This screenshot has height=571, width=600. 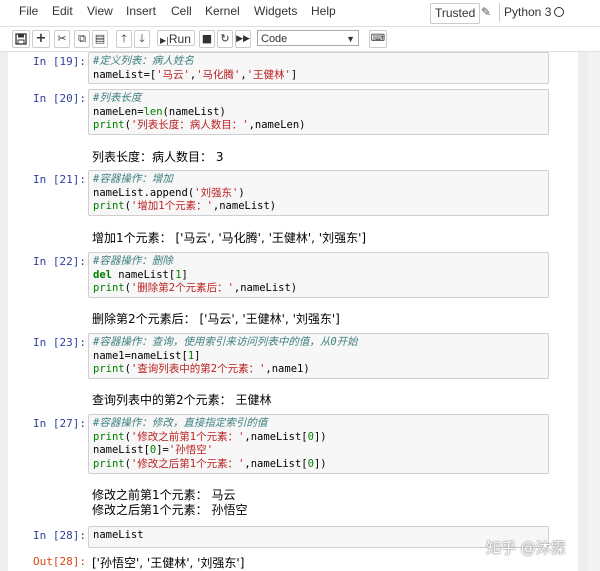 What do you see at coordinates (153, 111) in the screenshot?
I see `code-token: len` at bounding box center [153, 111].